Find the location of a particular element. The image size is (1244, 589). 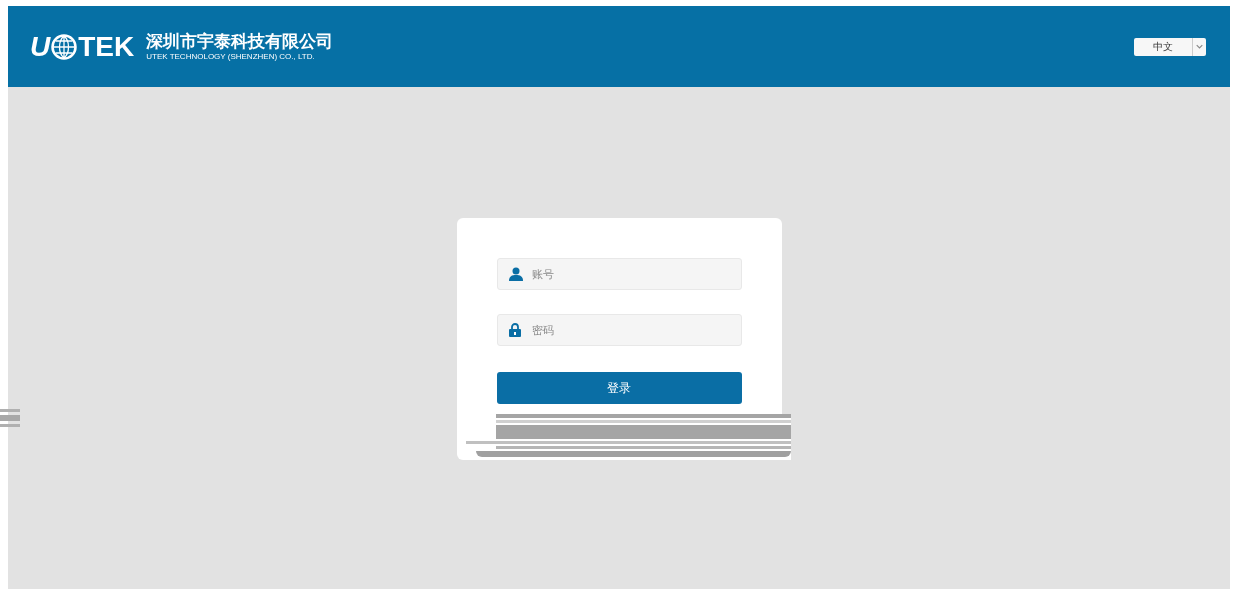

company-name-english: UTEK TECHNOLOGY (SHENZHEN) CO., LTD. is located at coordinates (231, 57).